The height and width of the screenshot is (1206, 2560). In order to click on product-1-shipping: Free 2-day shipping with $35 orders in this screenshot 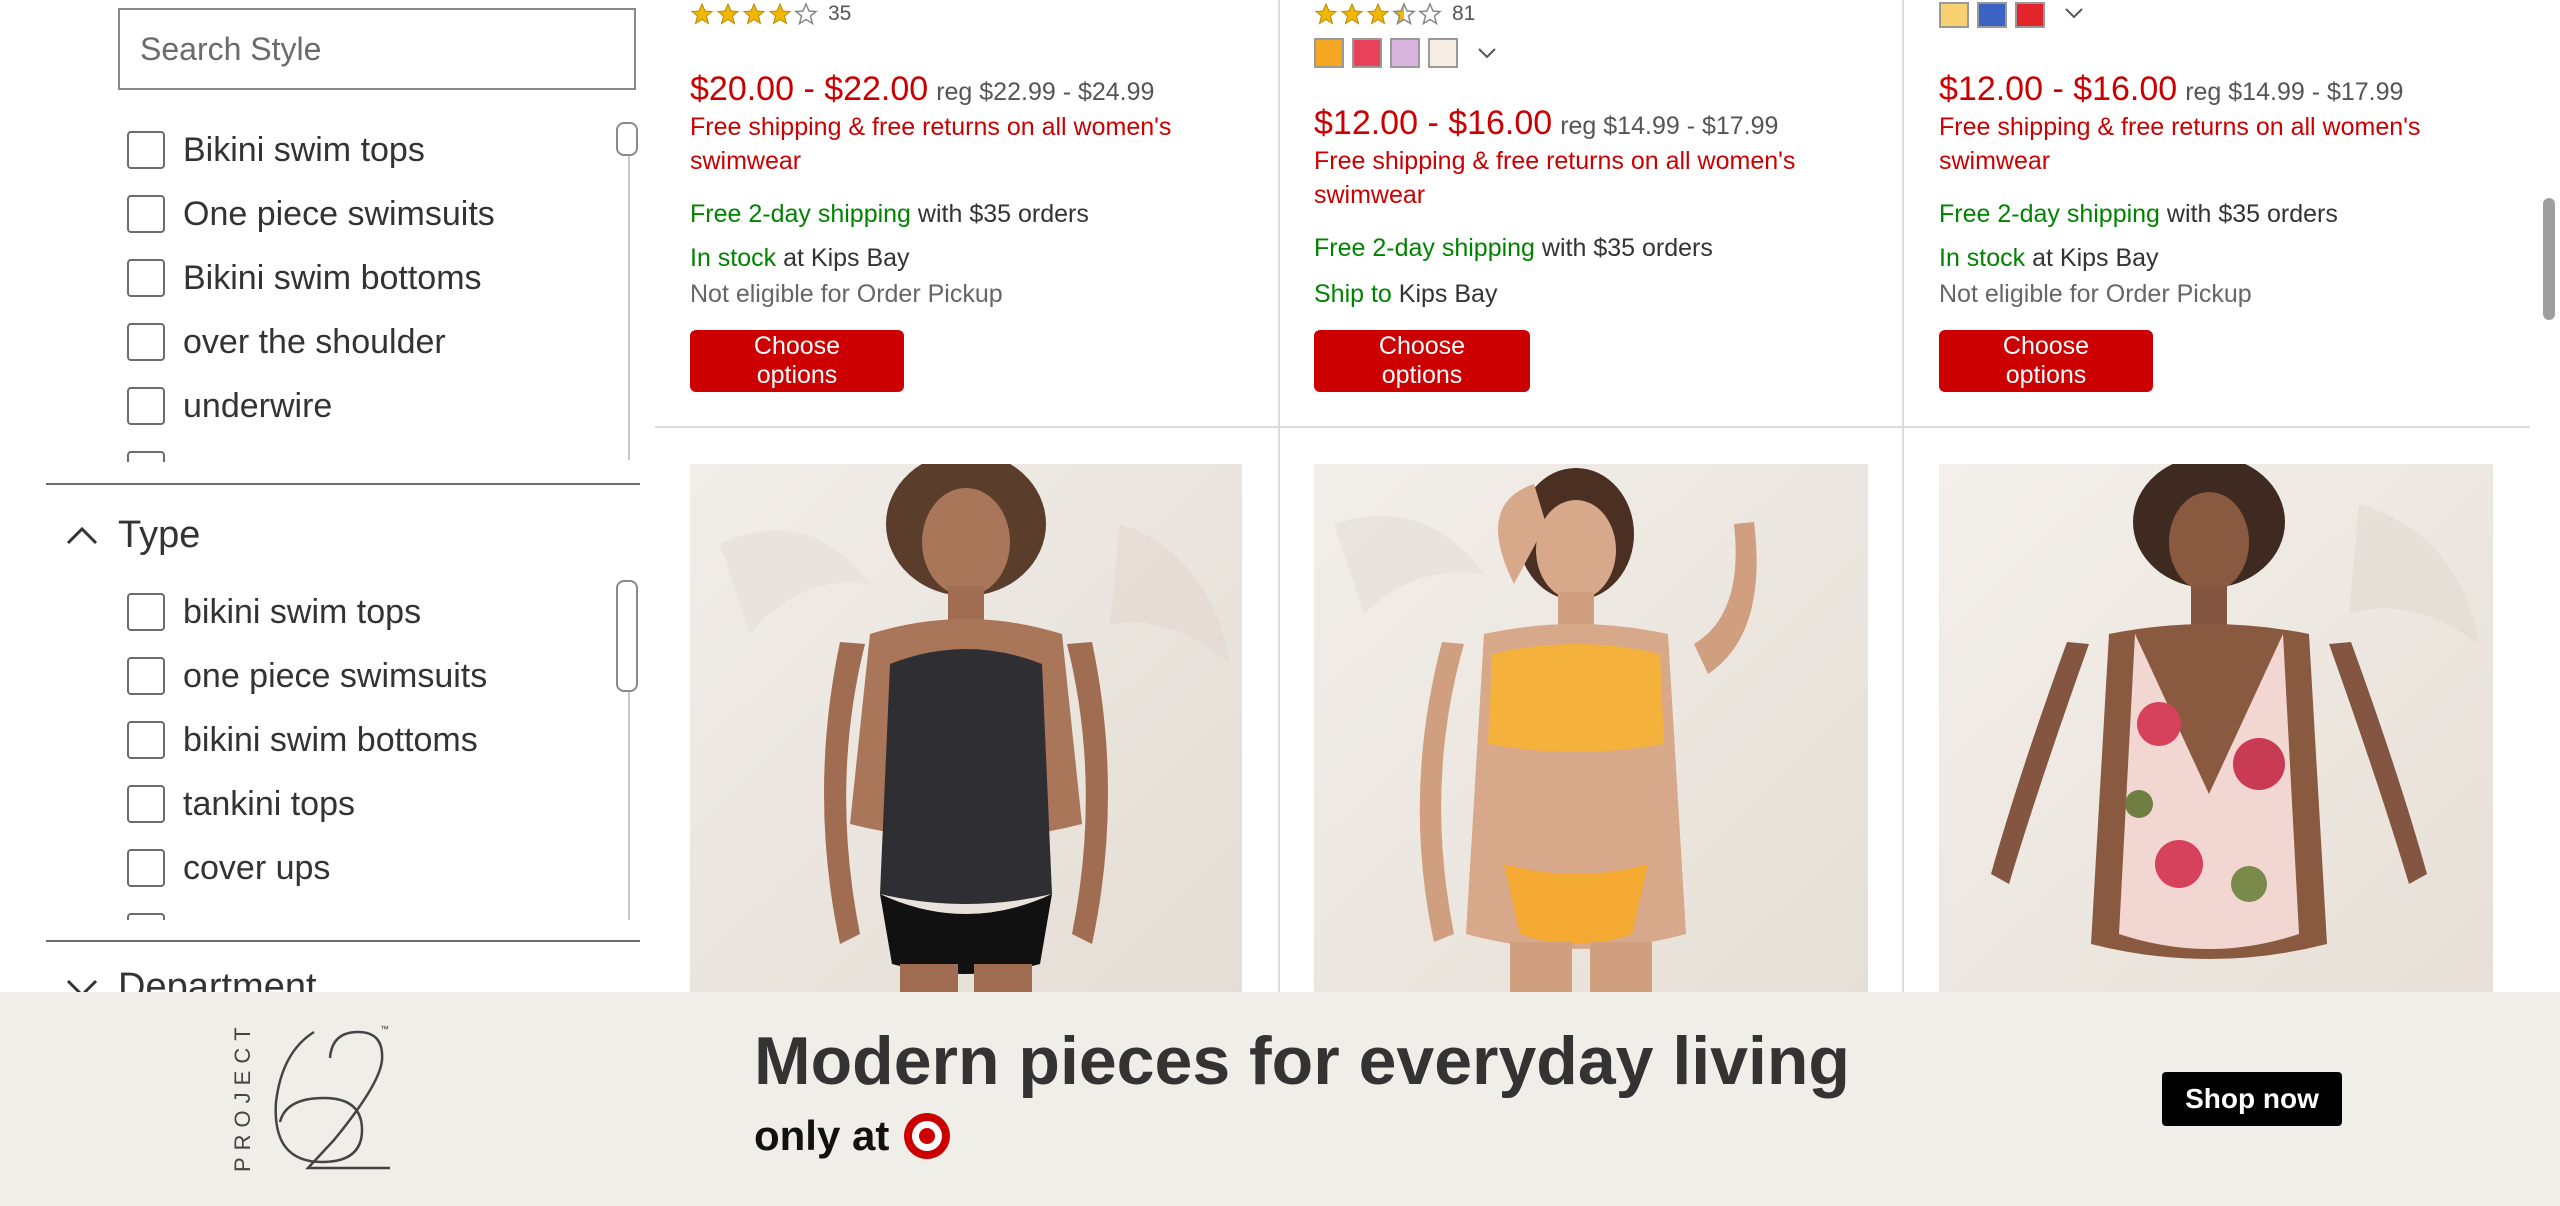, I will do `click(889, 214)`.